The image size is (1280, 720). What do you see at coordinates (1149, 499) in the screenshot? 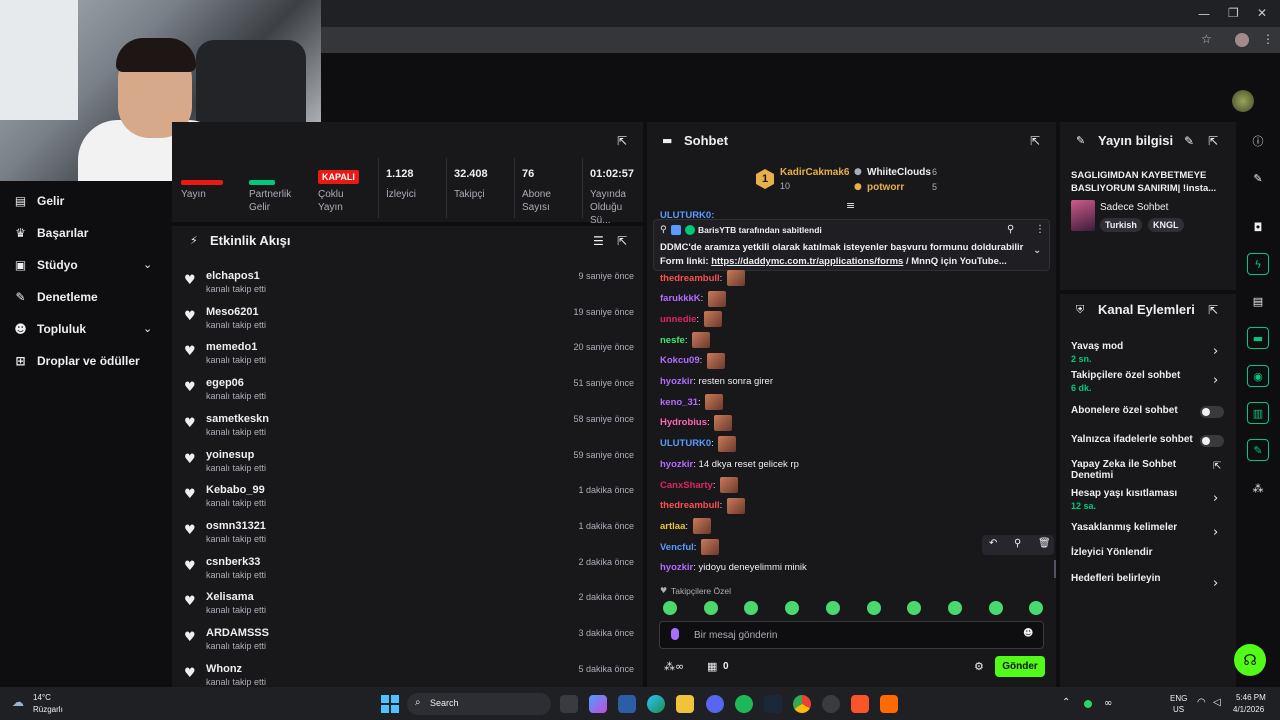
I see `channel-action-item: Hesap yaşı kısıtlaması 12 sa.` at bounding box center [1149, 499].